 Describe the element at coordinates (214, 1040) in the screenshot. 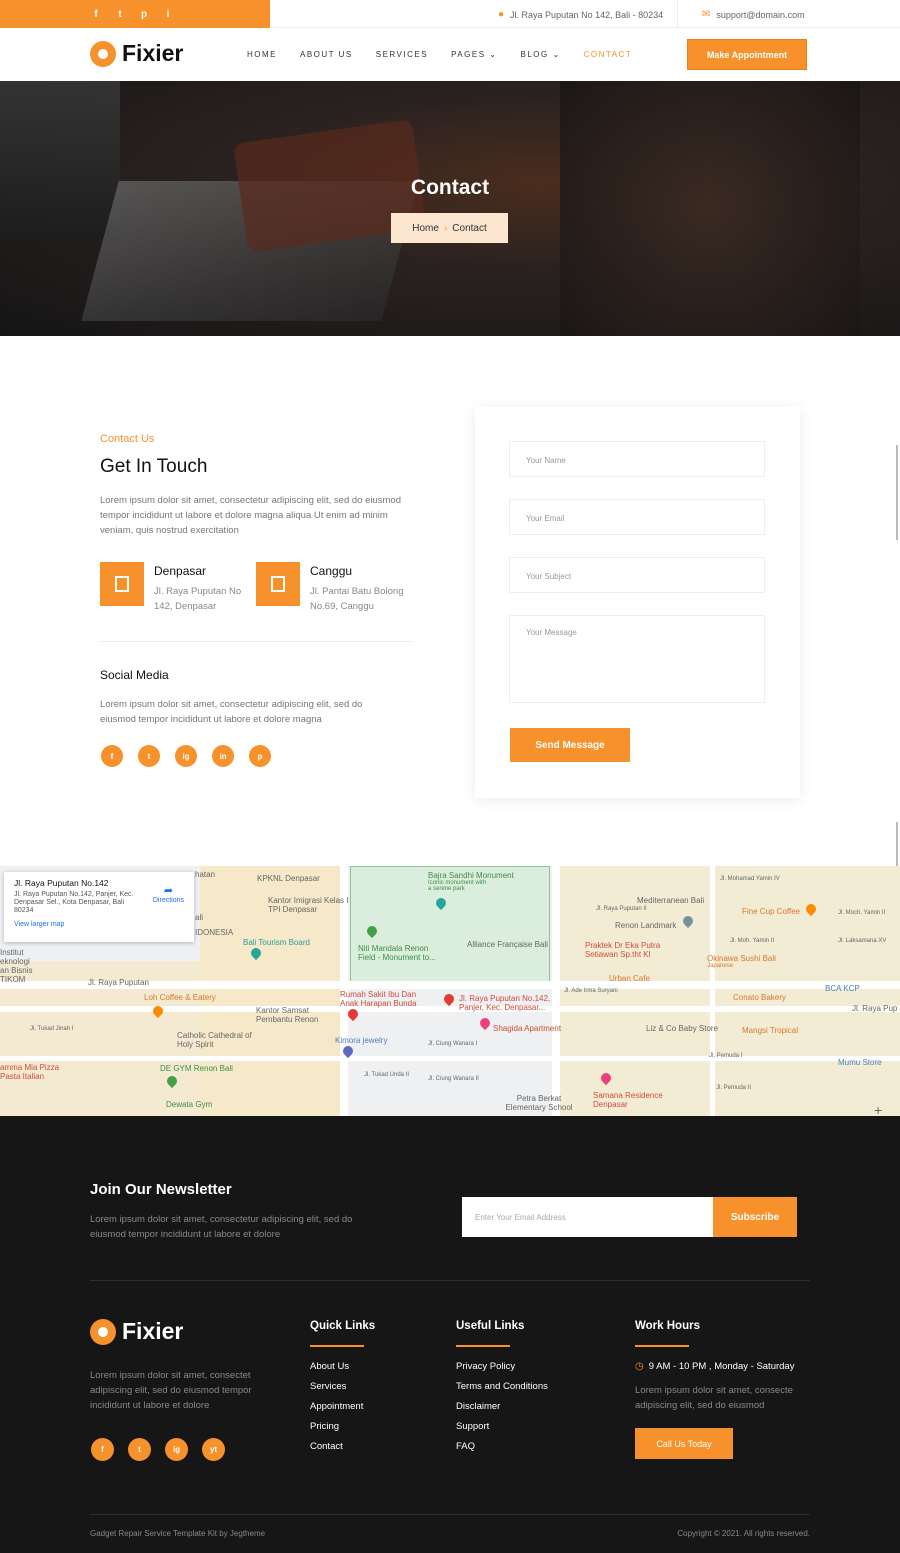

I see `map-label: Catholic Cathedral of Holy Spirit` at that location.